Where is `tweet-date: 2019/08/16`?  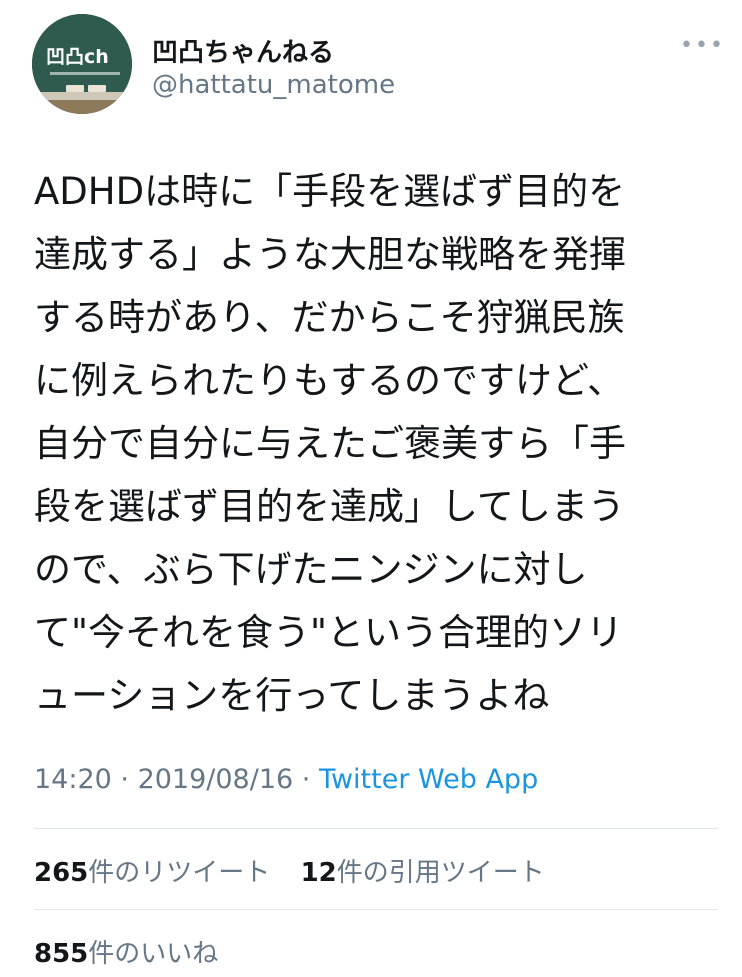 tweet-date: 2019/08/16 is located at coordinates (216, 779).